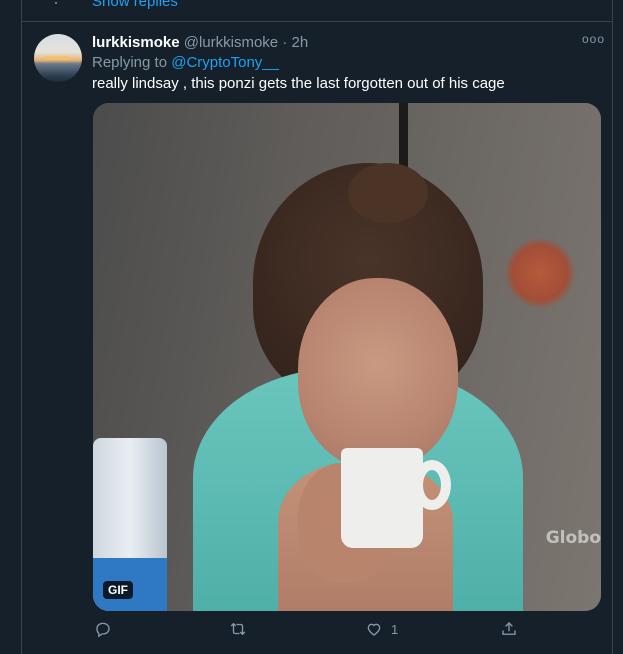 Image resolution: width=623 pixels, height=654 pixels. What do you see at coordinates (136, 42) in the screenshot?
I see `display-name: lurkkismoke` at bounding box center [136, 42].